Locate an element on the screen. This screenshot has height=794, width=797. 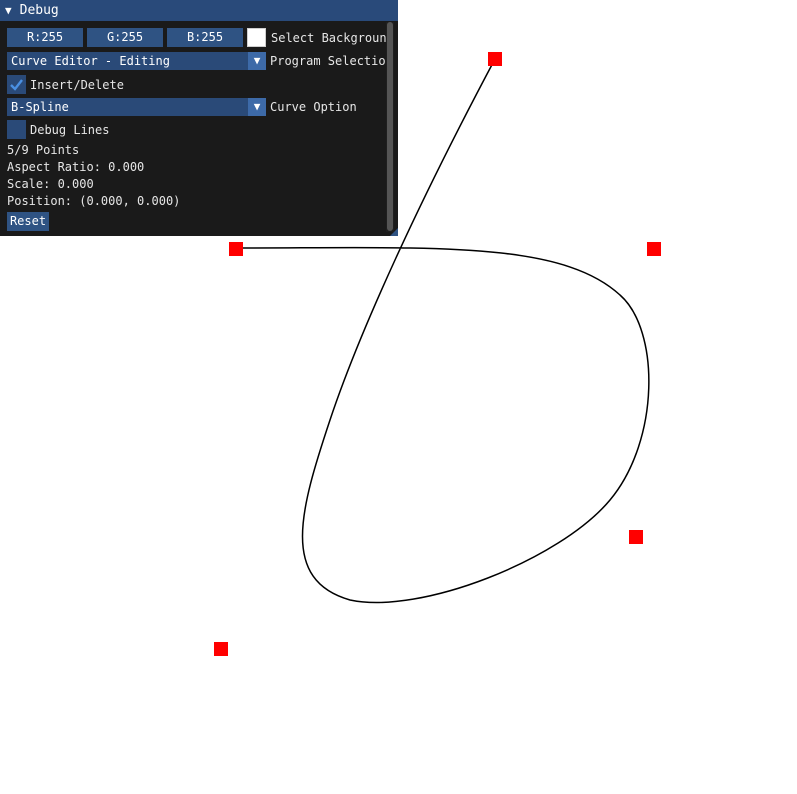
points-count: 5/9 Points is located at coordinates (43, 150).